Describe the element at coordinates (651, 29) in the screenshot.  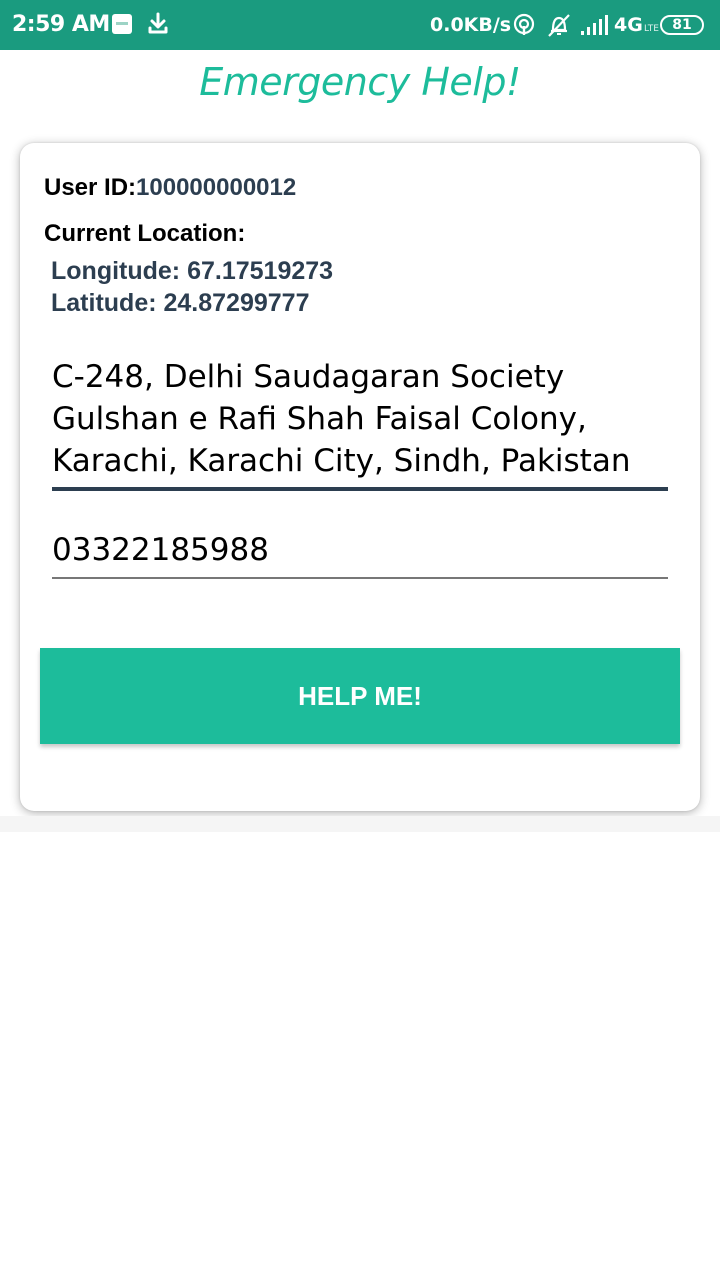
I see `network-subtype: LTE` at that location.